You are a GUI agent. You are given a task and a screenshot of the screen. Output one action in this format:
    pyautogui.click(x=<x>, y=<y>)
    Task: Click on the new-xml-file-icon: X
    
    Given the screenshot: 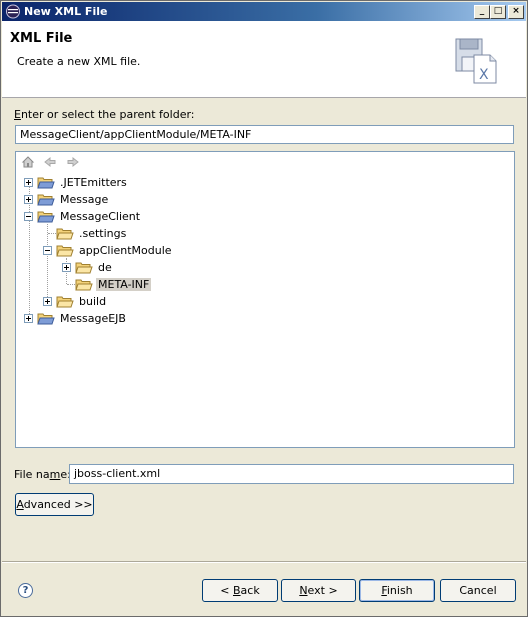 What is the action you would take?
    pyautogui.click(x=476, y=61)
    